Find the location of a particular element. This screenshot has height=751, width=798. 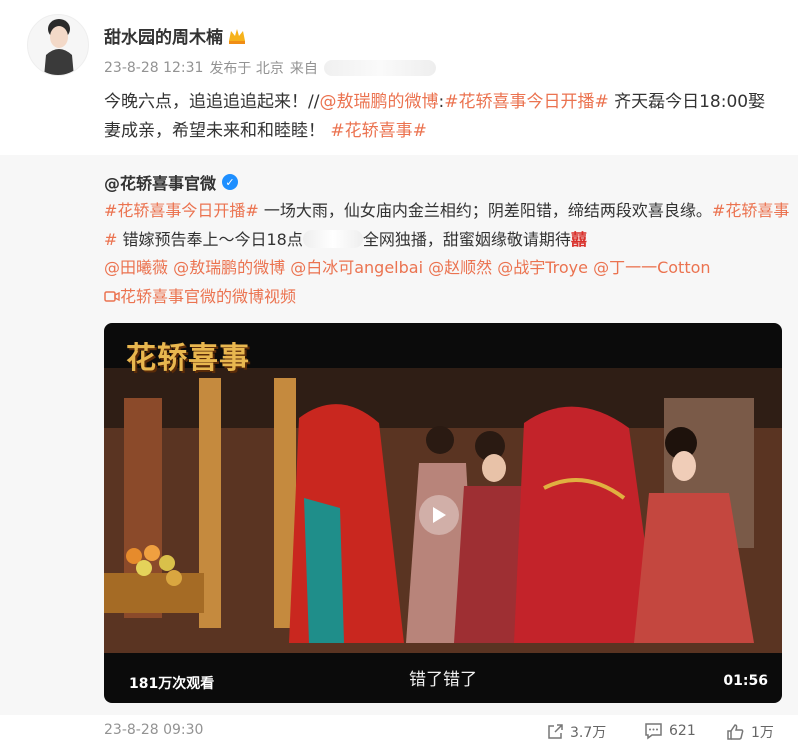

play-icon is located at coordinates (439, 515).